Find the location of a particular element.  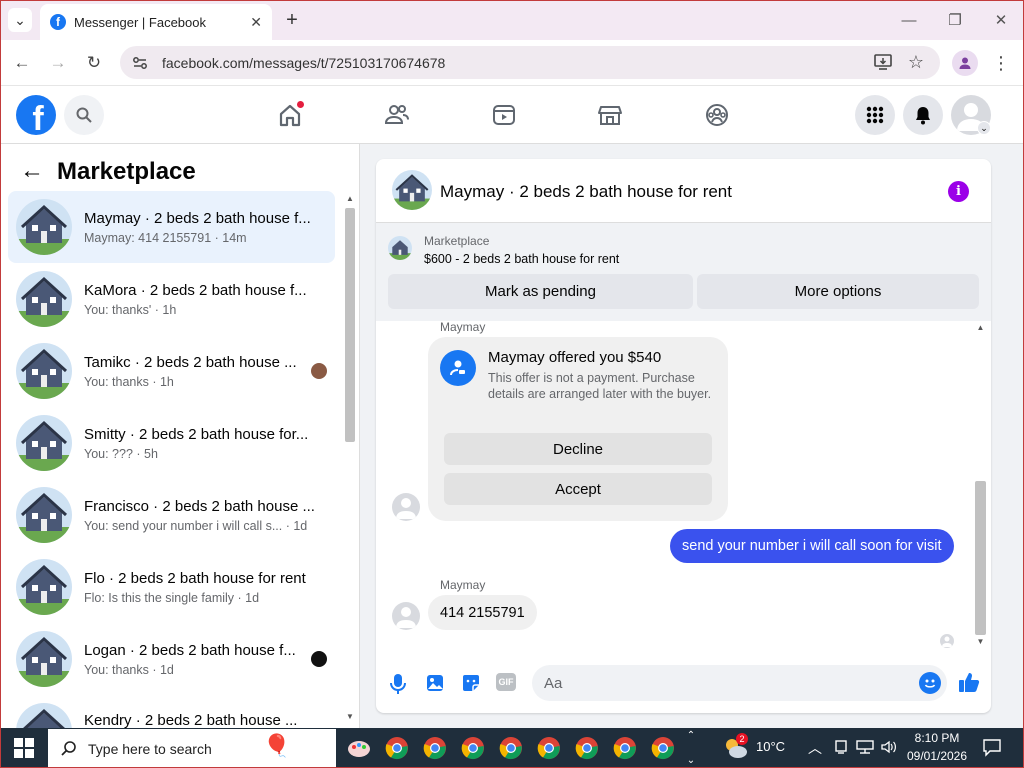

listing-label: Marketplace is located at coordinates (457, 241).